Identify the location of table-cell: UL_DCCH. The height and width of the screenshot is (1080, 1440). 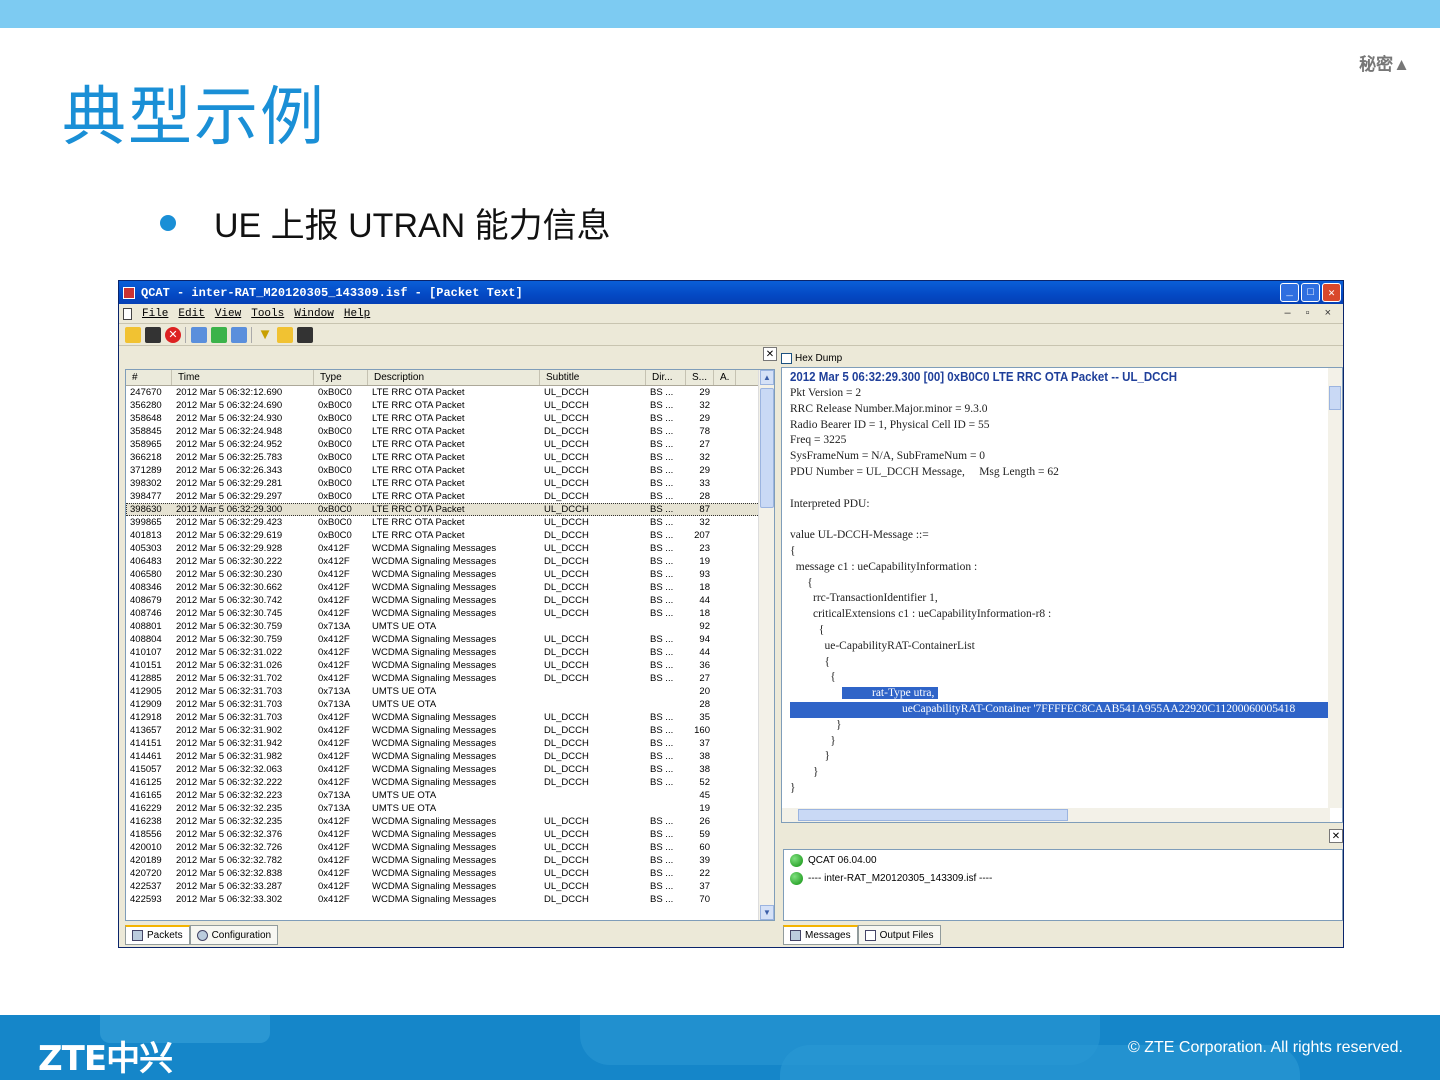
(566, 639).